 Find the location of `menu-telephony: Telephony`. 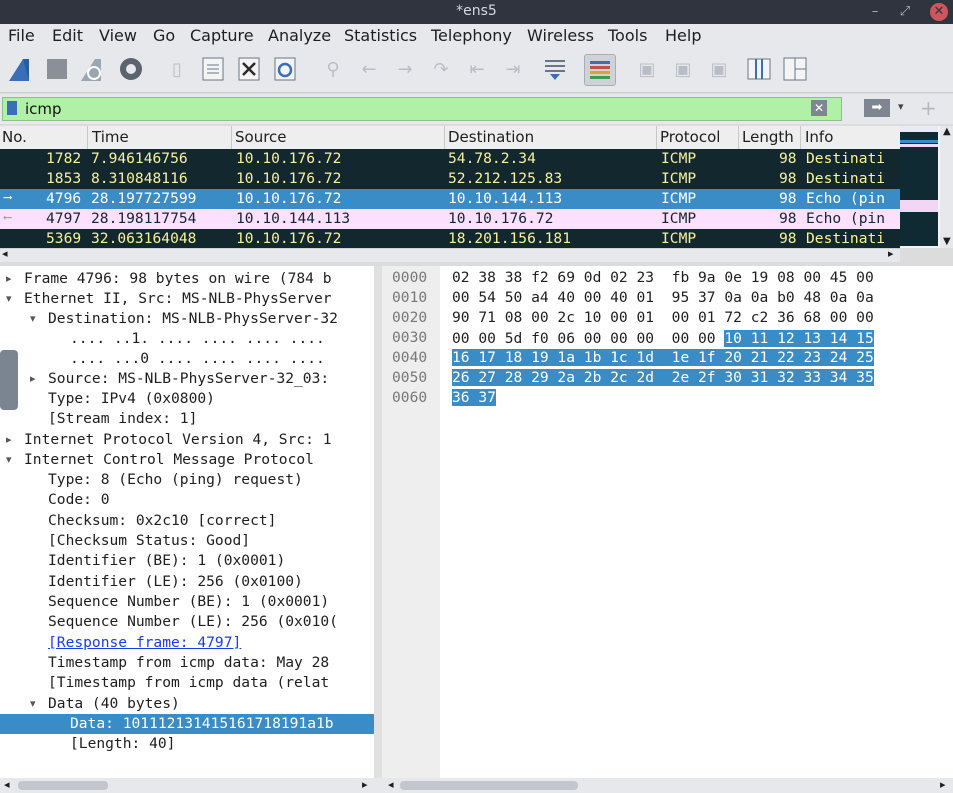

menu-telephony: Telephony is located at coordinates (471, 35).